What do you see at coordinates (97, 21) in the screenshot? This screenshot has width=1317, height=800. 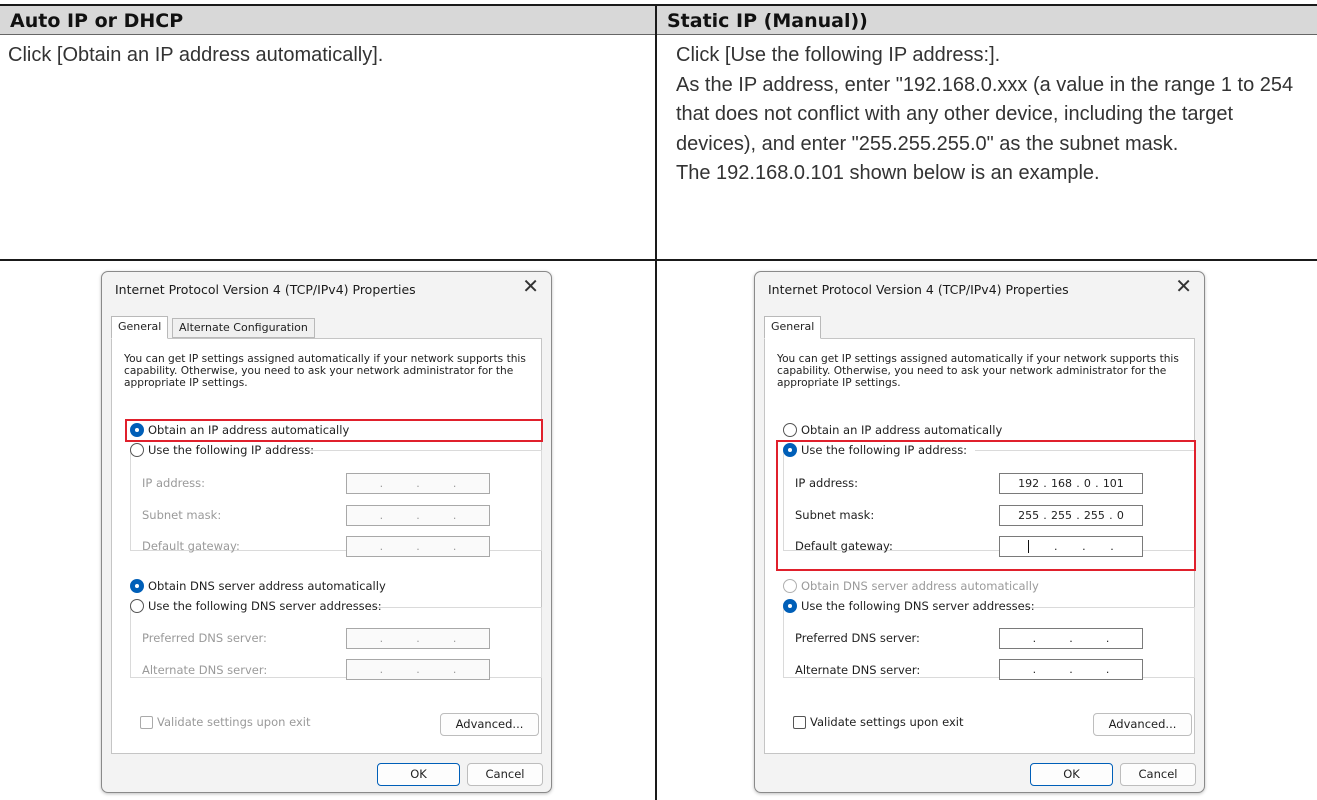 I see `header-auto-ip-label: Auto IP or DHCP` at bounding box center [97, 21].